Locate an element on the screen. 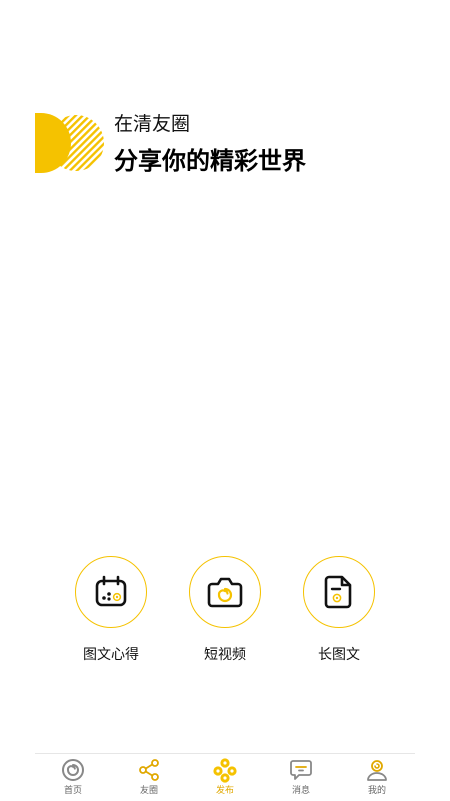 This screenshot has height=801, width=450. tab-home: 首页 is located at coordinates (73, 779).